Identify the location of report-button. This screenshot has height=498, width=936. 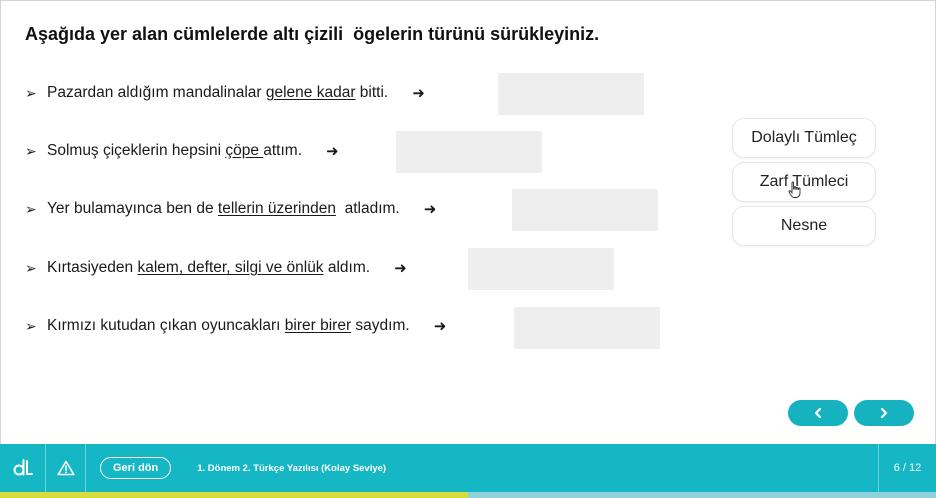
(66, 468).